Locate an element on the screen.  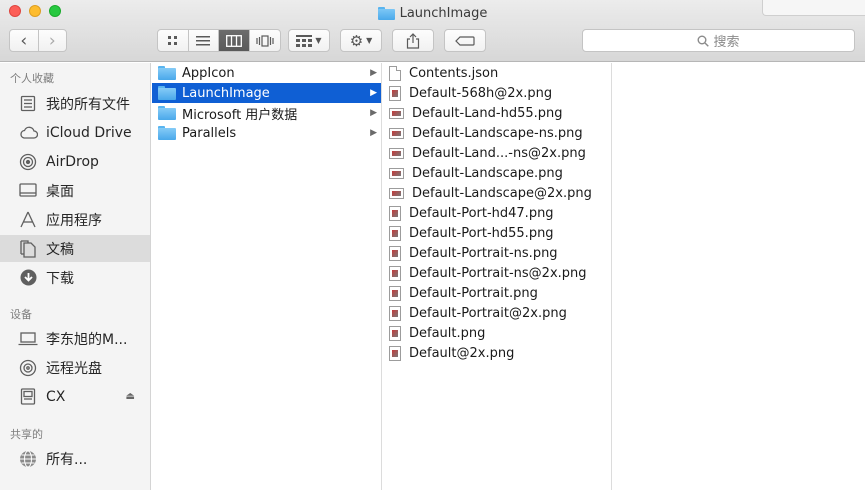
folder-row-microsoft-user-data: Microsoft 用户数据 ▶ is located at coordinates (266, 113).